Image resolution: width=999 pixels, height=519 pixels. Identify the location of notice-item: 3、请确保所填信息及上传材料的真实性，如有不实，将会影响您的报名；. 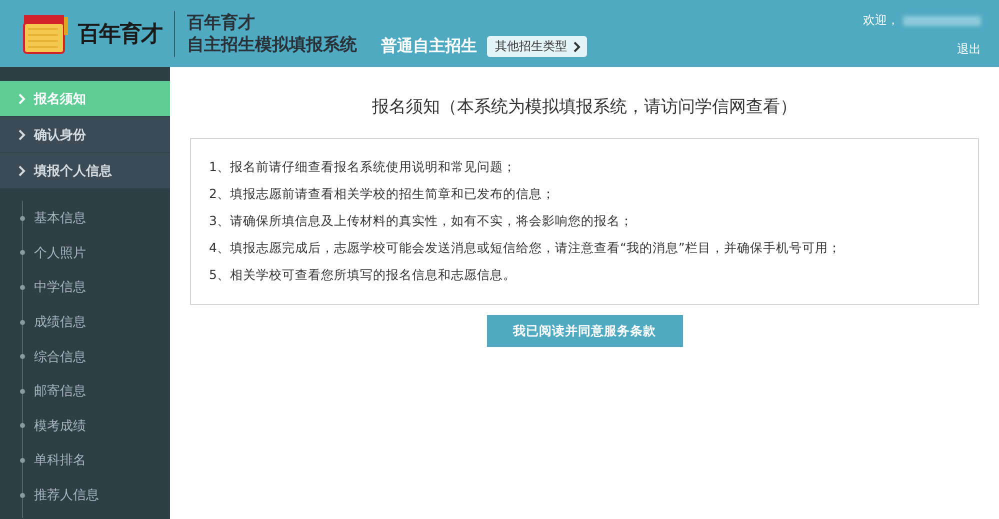
(421, 221).